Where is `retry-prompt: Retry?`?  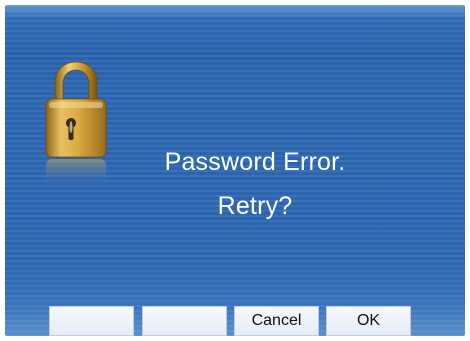
retry-prompt: Retry? is located at coordinates (255, 206).